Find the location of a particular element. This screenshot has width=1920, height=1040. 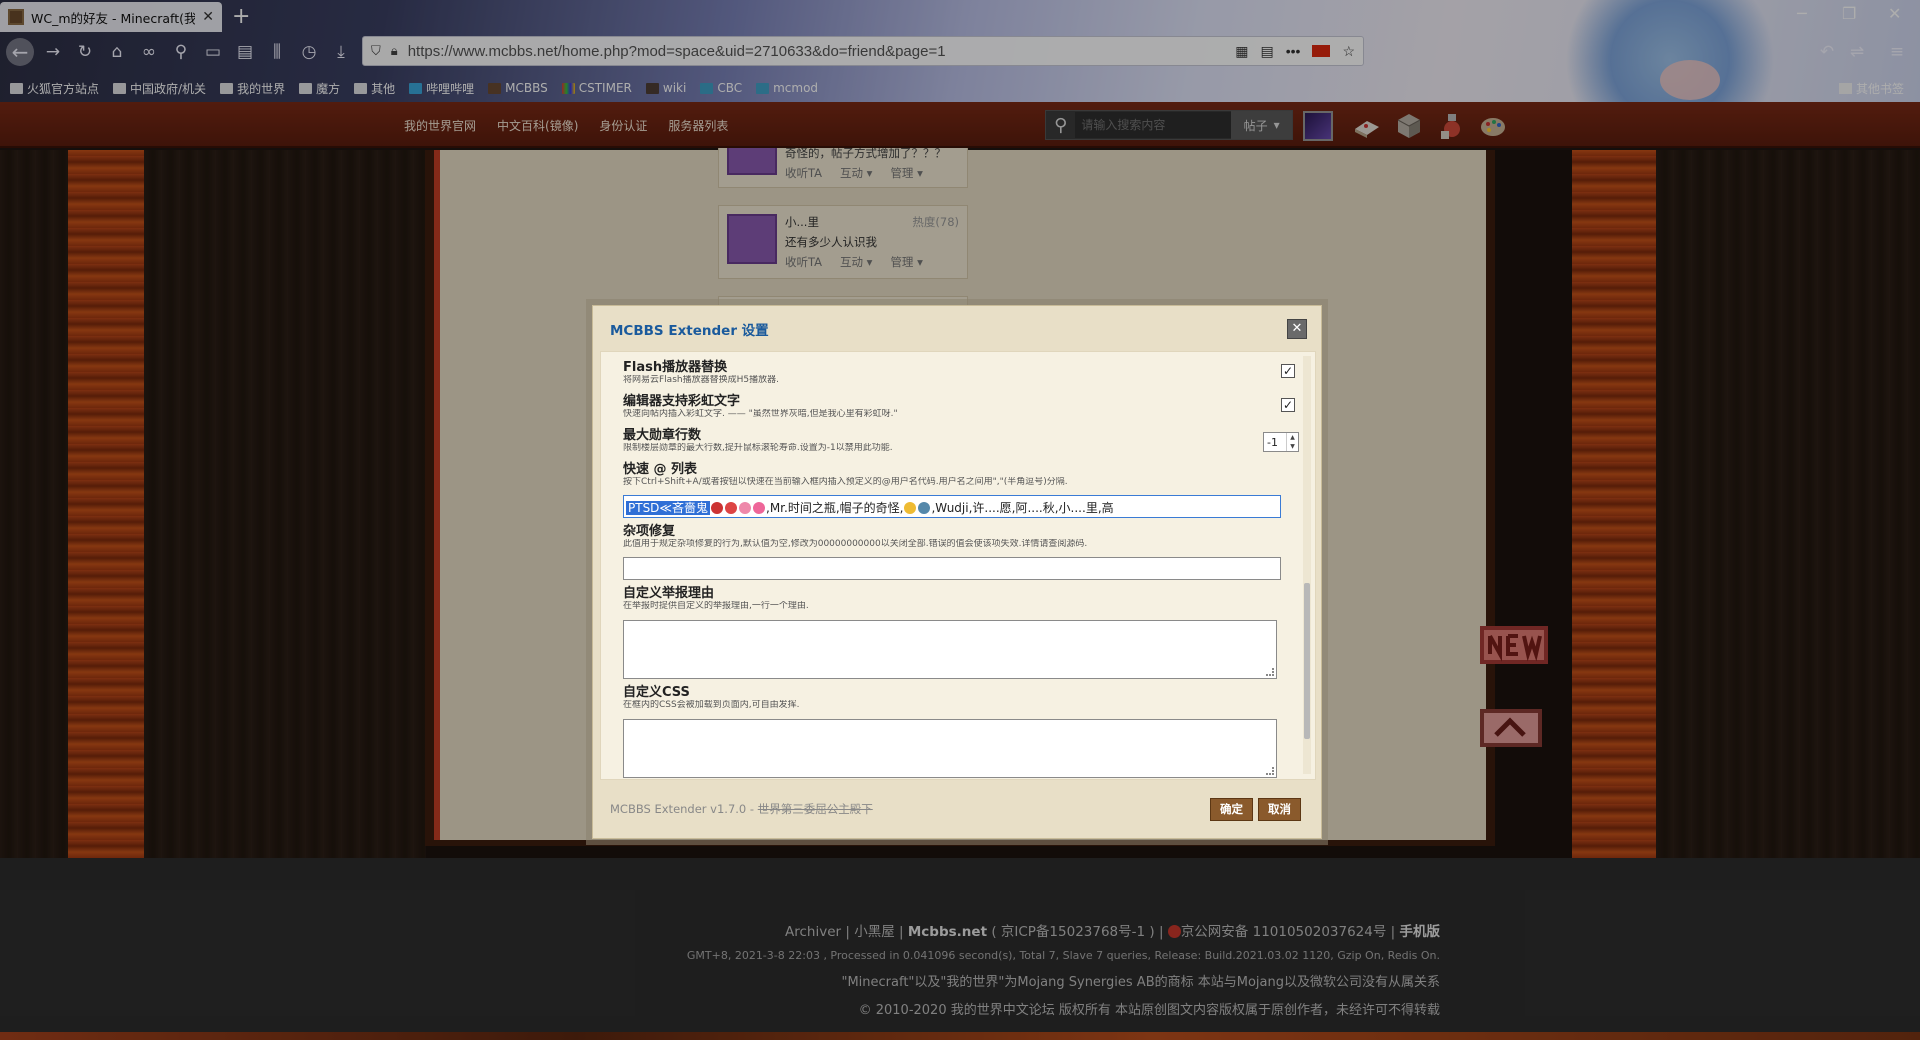

option-name: Flash播放器替换 is located at coordinates (675, 367).